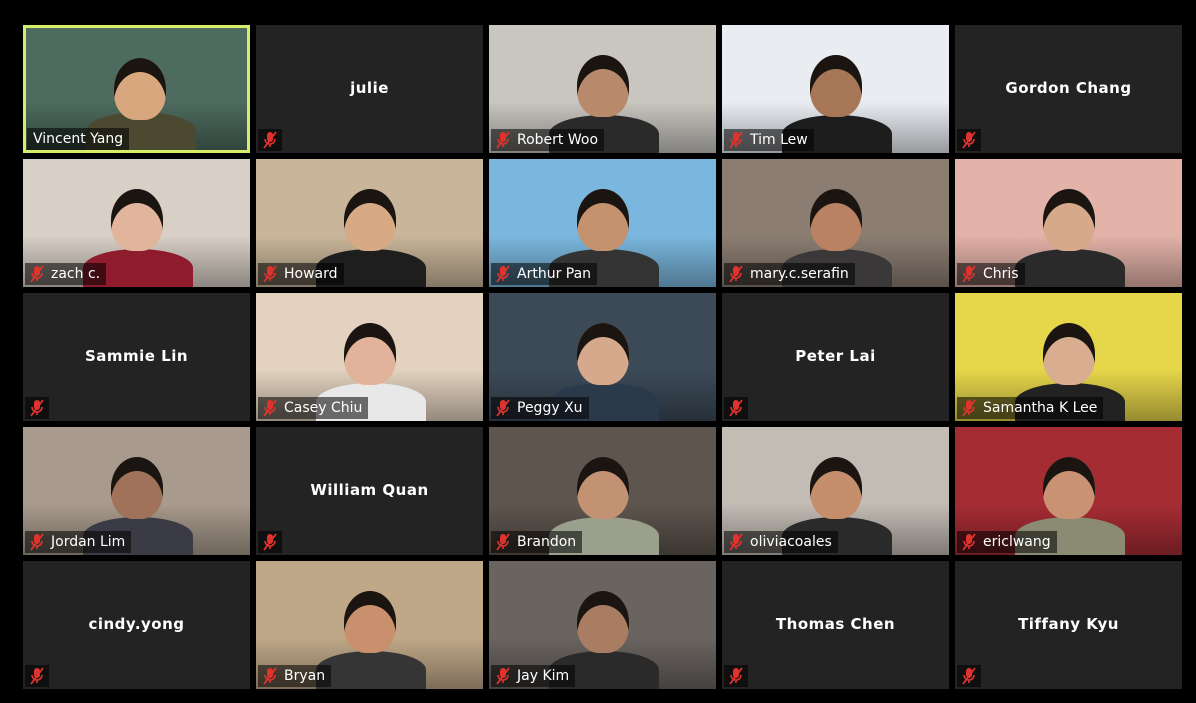  I want to click on name-label: Howard, so click(301, 274).